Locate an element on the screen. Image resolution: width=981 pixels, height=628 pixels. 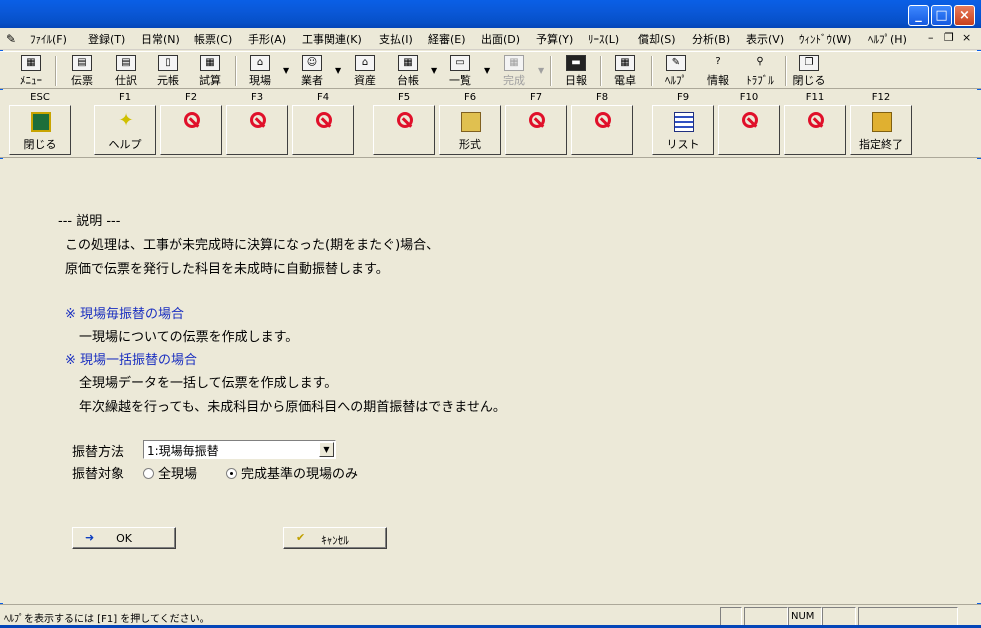
radio-all-sites: 全現場 is located at coordinates (170, 472).